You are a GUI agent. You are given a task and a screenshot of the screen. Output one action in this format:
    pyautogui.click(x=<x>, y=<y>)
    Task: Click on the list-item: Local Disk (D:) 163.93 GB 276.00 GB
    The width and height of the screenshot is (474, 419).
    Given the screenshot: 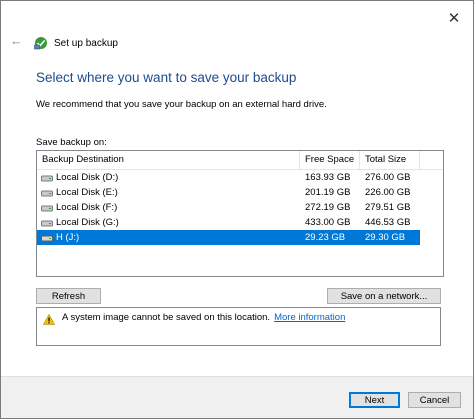 What is the action you would take?
    pyautogui.click(x=228, y=177)
    